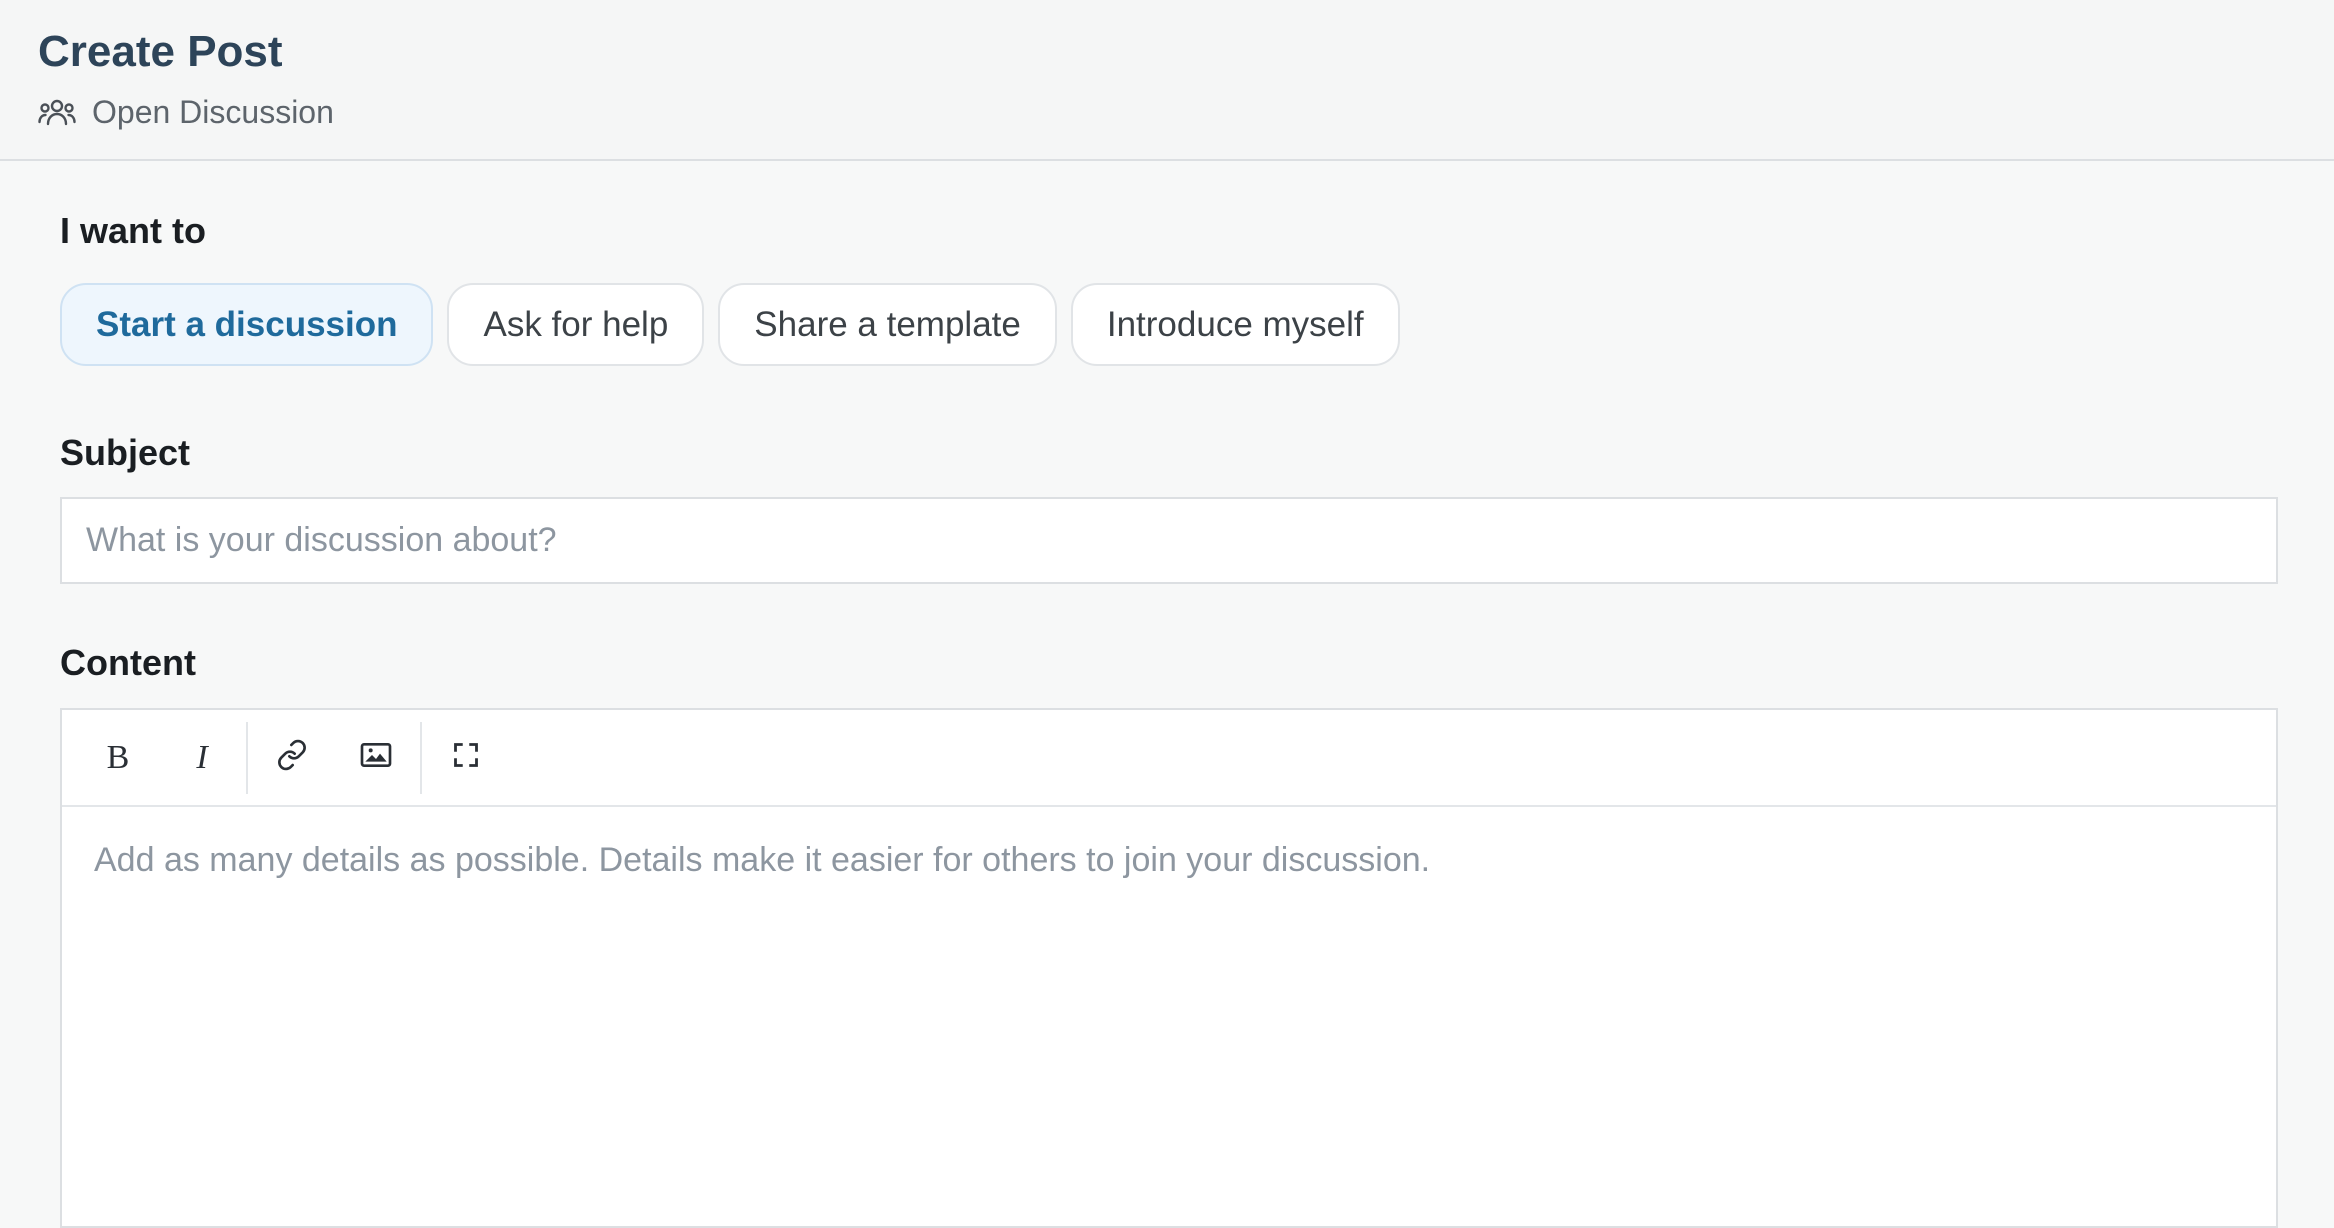 The image size is (2334, 1228). I want to click on subject-label: Subject, so click(125, 452).